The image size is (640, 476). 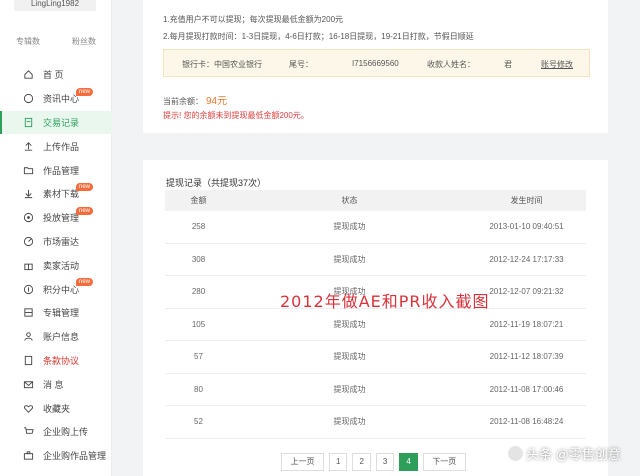 What do you see at coordinates (302, 462) in the screenshot?
I see `prev-page-button: 上一页` at bounding box center [302, 462].